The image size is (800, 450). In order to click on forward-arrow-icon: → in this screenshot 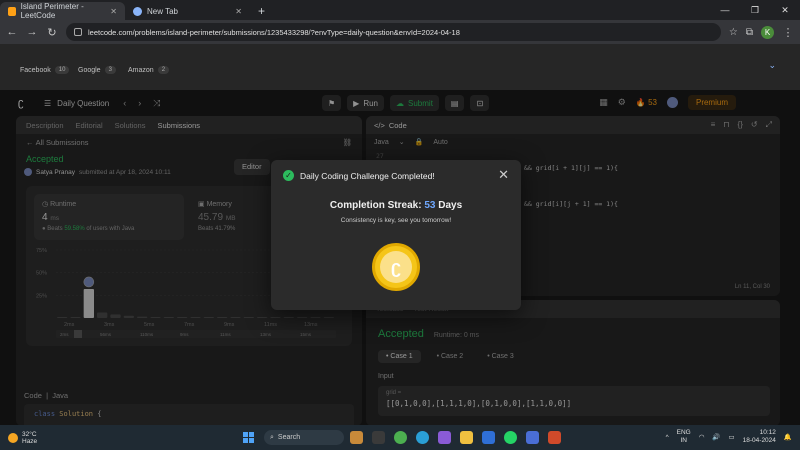, I will do `click(32, 32)`.